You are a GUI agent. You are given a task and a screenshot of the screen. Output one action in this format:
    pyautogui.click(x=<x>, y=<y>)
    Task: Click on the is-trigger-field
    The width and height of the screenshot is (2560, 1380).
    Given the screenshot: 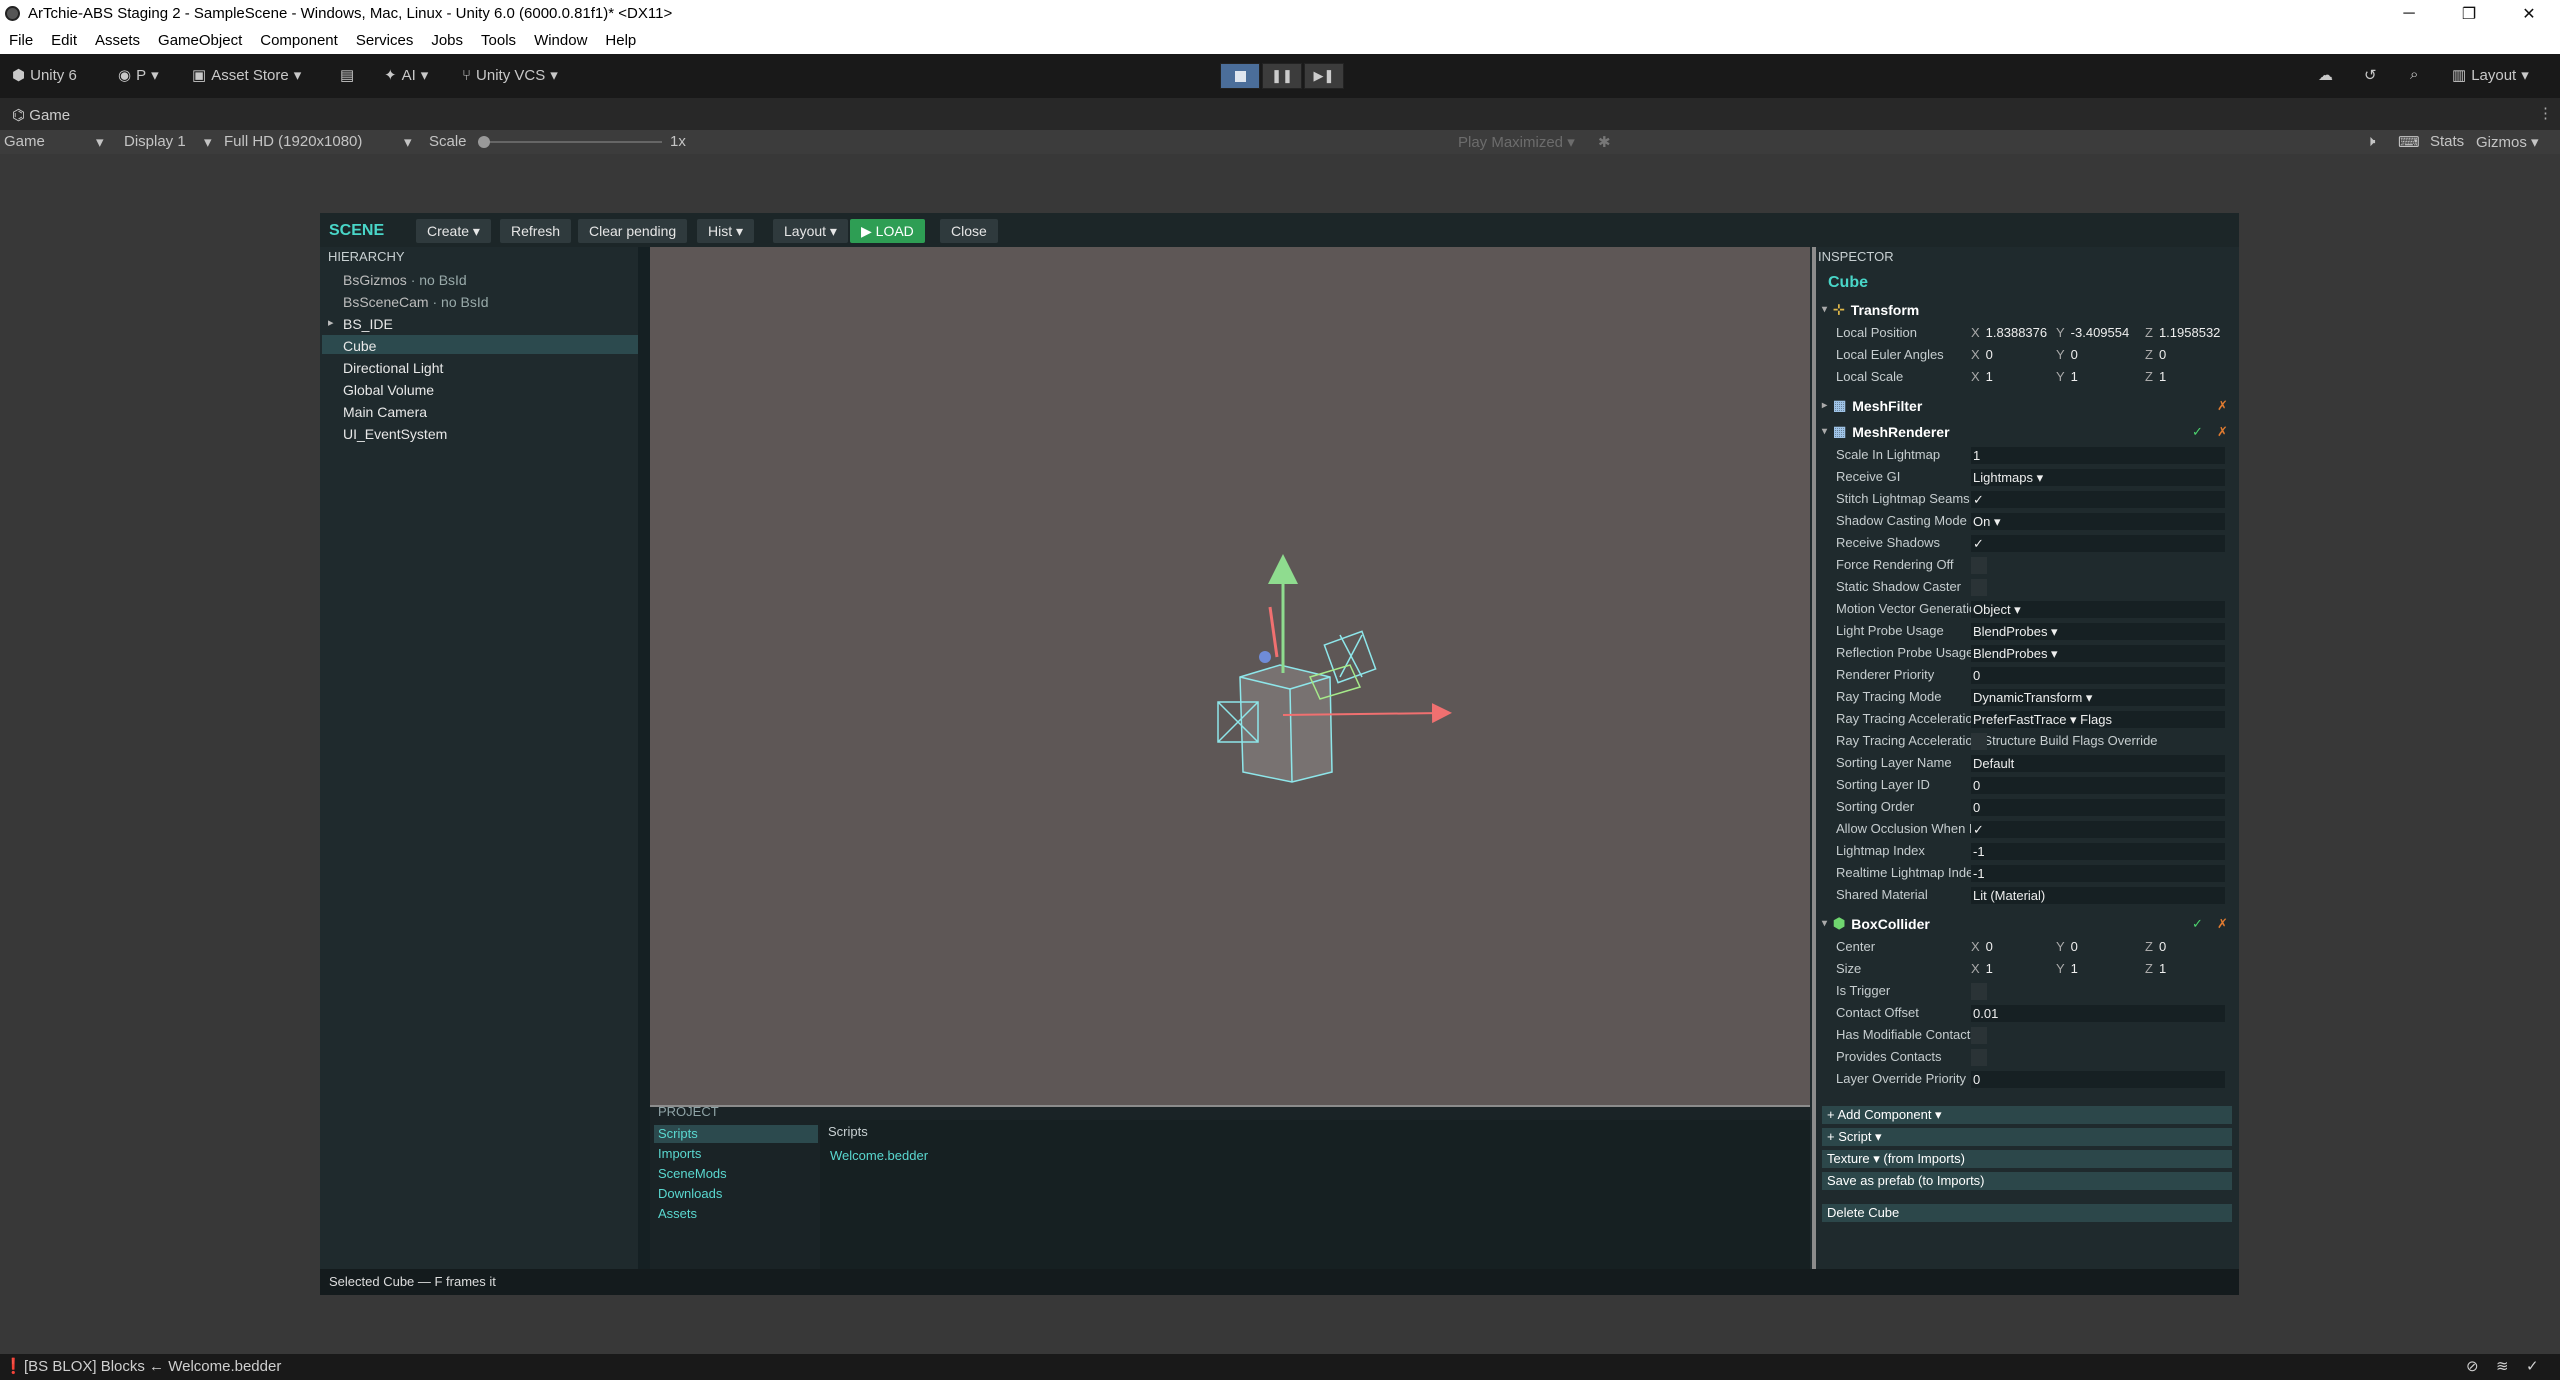 What is the action you would take?
    pyautogui.click(x=1979, y=991)
    